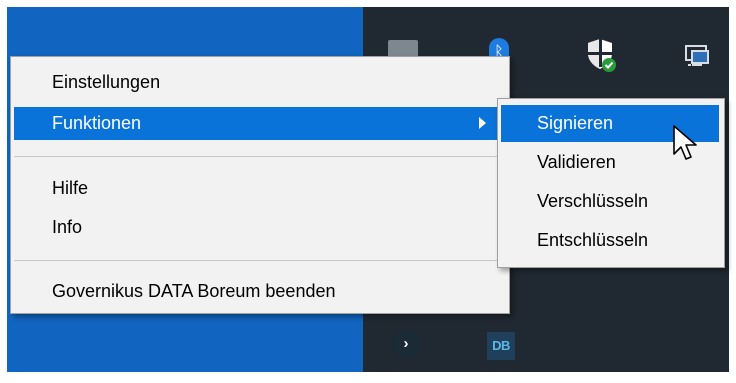 Image resolution: width=736 pixels, height=383 pixels. I want to click on menu-item-label: Info, so click(67, 227).